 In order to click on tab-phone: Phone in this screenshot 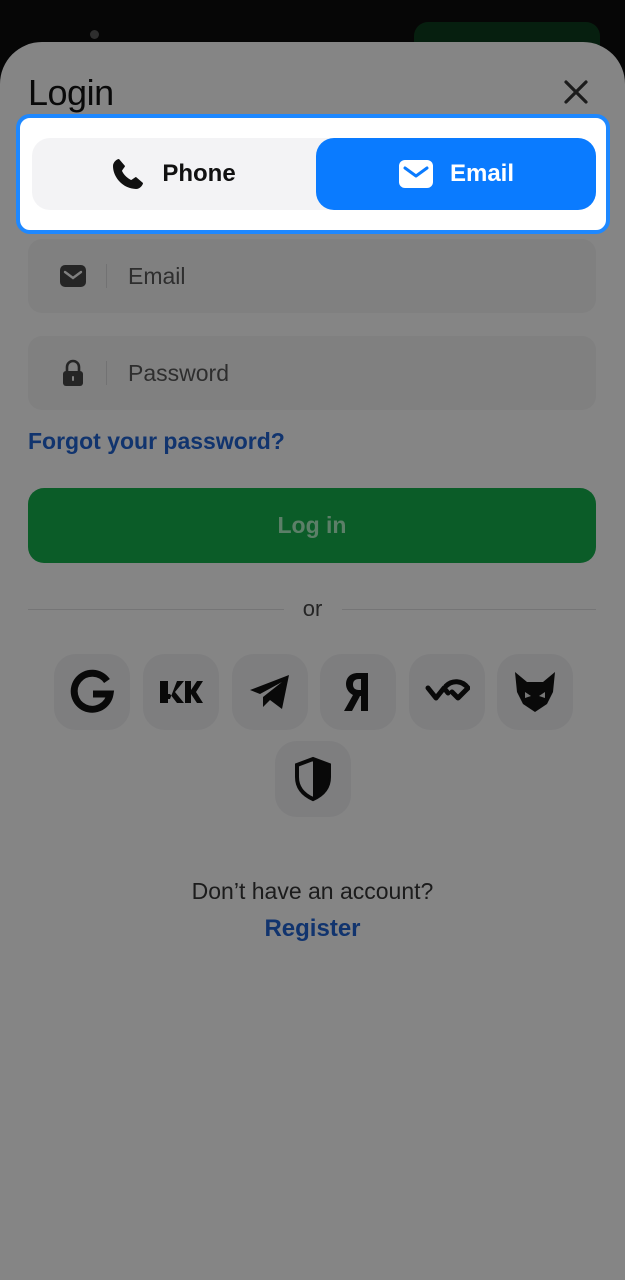, I will do `click(173, 174)`.